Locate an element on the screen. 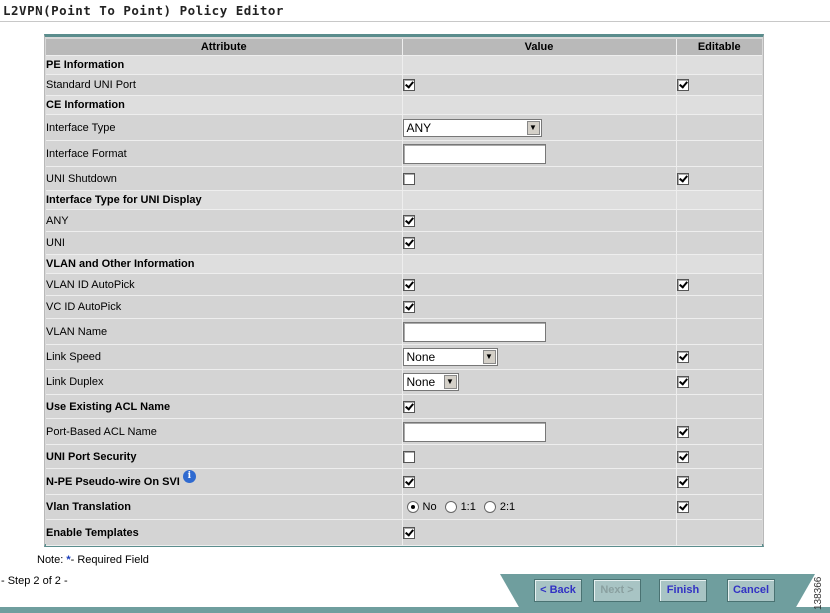 This screenshot has width=830, height=613. attribute-label-cell: Interface Type is located at coordinates (224, 127).